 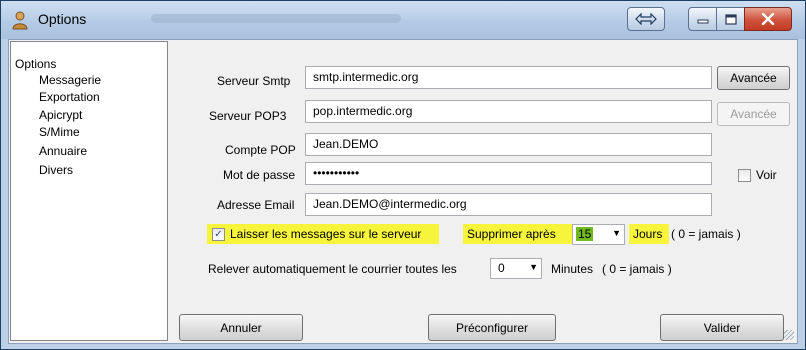 I want to click on maximize-button, so click(x=730, y=19).